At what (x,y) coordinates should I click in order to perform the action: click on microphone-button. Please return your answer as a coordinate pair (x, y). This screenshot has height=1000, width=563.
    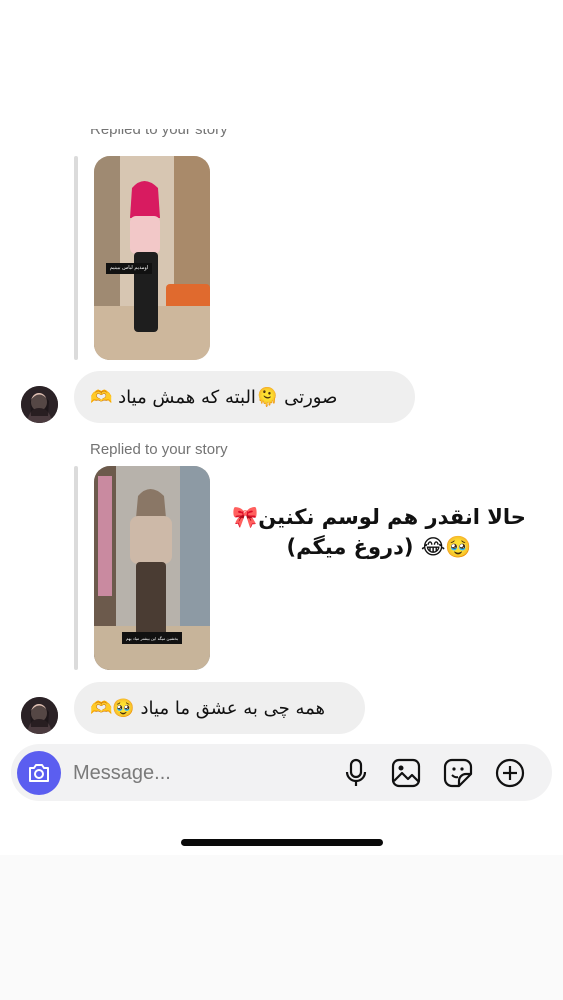
    Looking at the image, I should click on (356, 773).